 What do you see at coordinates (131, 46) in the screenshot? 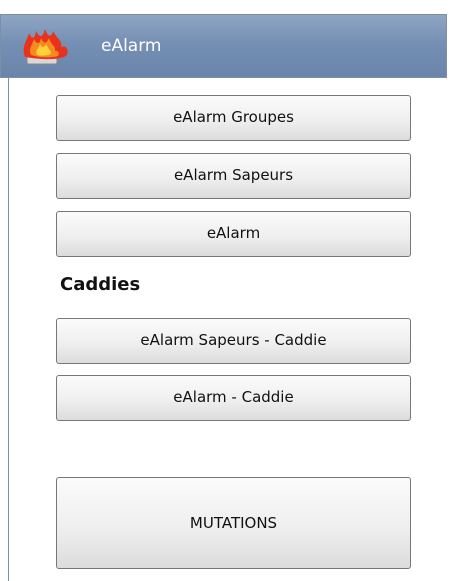
I see `app-title: eAlarm` at bounding box center [131, 46].